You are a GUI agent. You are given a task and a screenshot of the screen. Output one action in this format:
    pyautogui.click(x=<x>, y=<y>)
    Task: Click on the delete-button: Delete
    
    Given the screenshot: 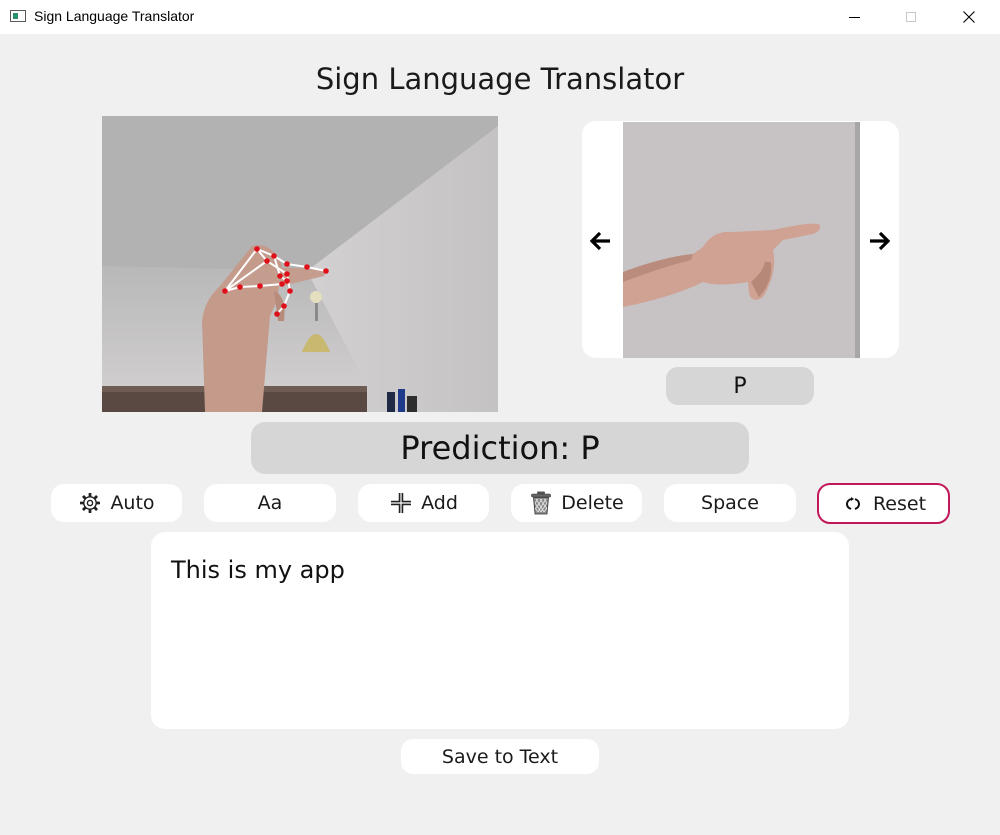 What is the action you would take?
    pyautogui.click(x=576, y=503)
    